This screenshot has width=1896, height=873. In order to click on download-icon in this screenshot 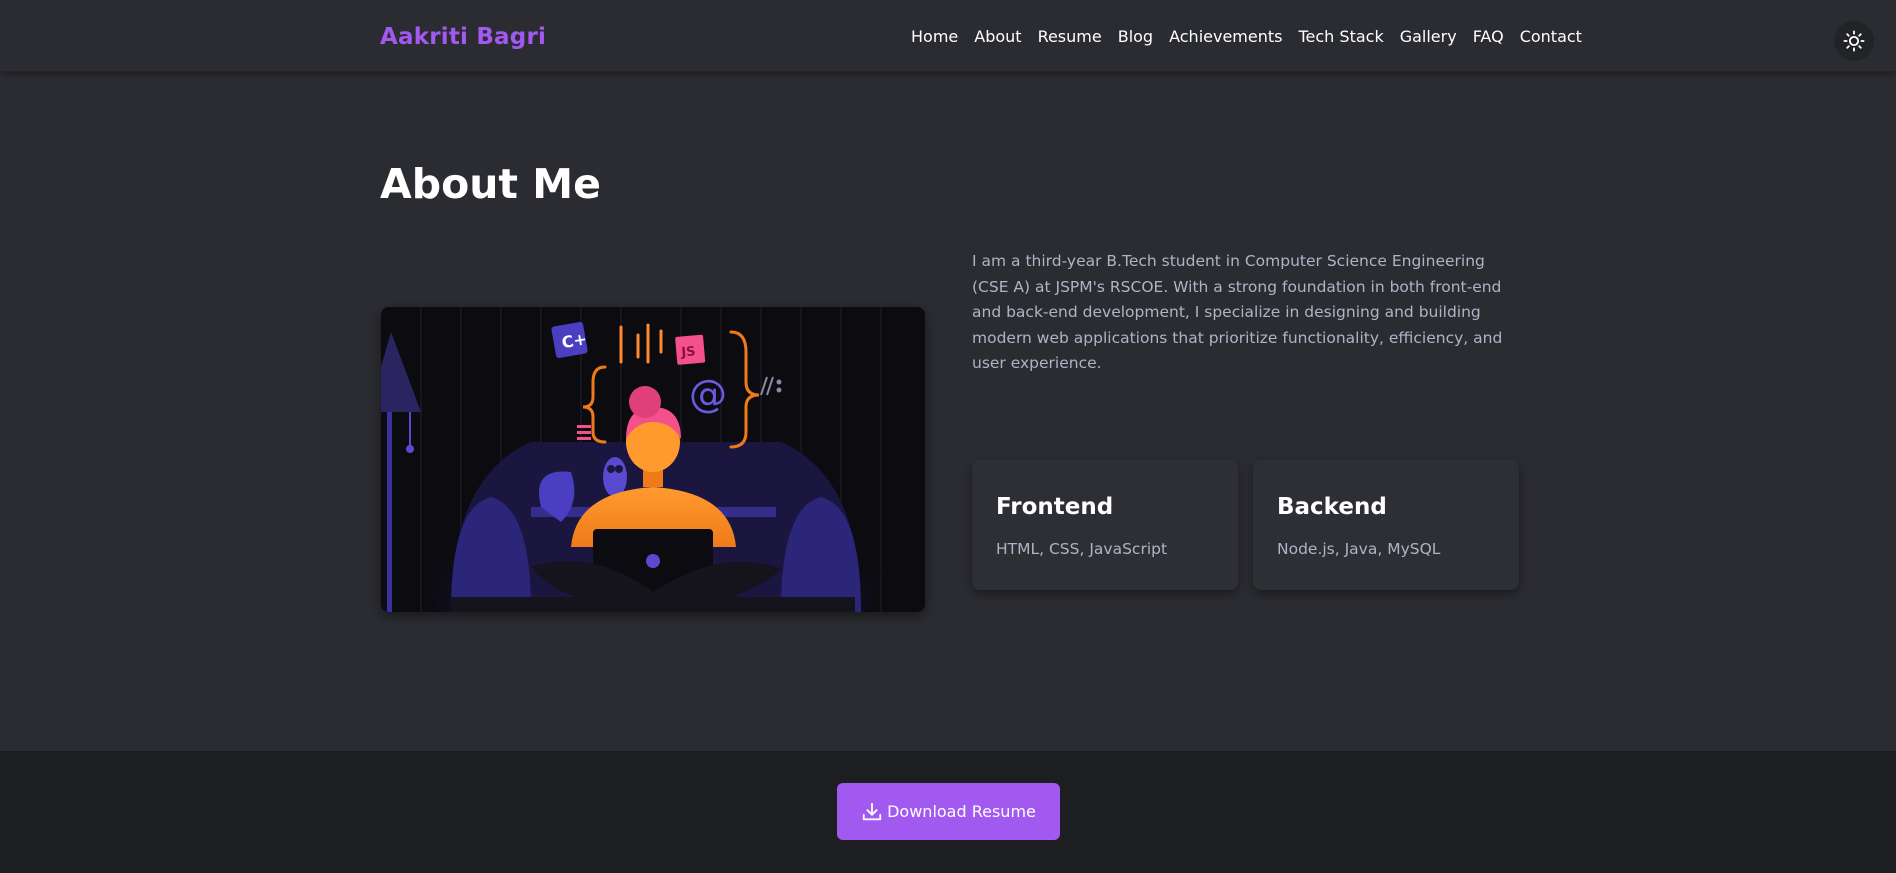, I will do `click(872, 811)`.